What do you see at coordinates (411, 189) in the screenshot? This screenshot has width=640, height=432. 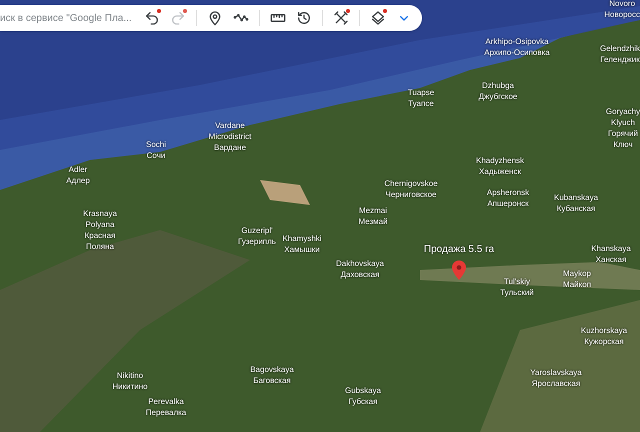 I see `place-label: Chernigovskoe Черниговское` at bounding box center [411, 189].